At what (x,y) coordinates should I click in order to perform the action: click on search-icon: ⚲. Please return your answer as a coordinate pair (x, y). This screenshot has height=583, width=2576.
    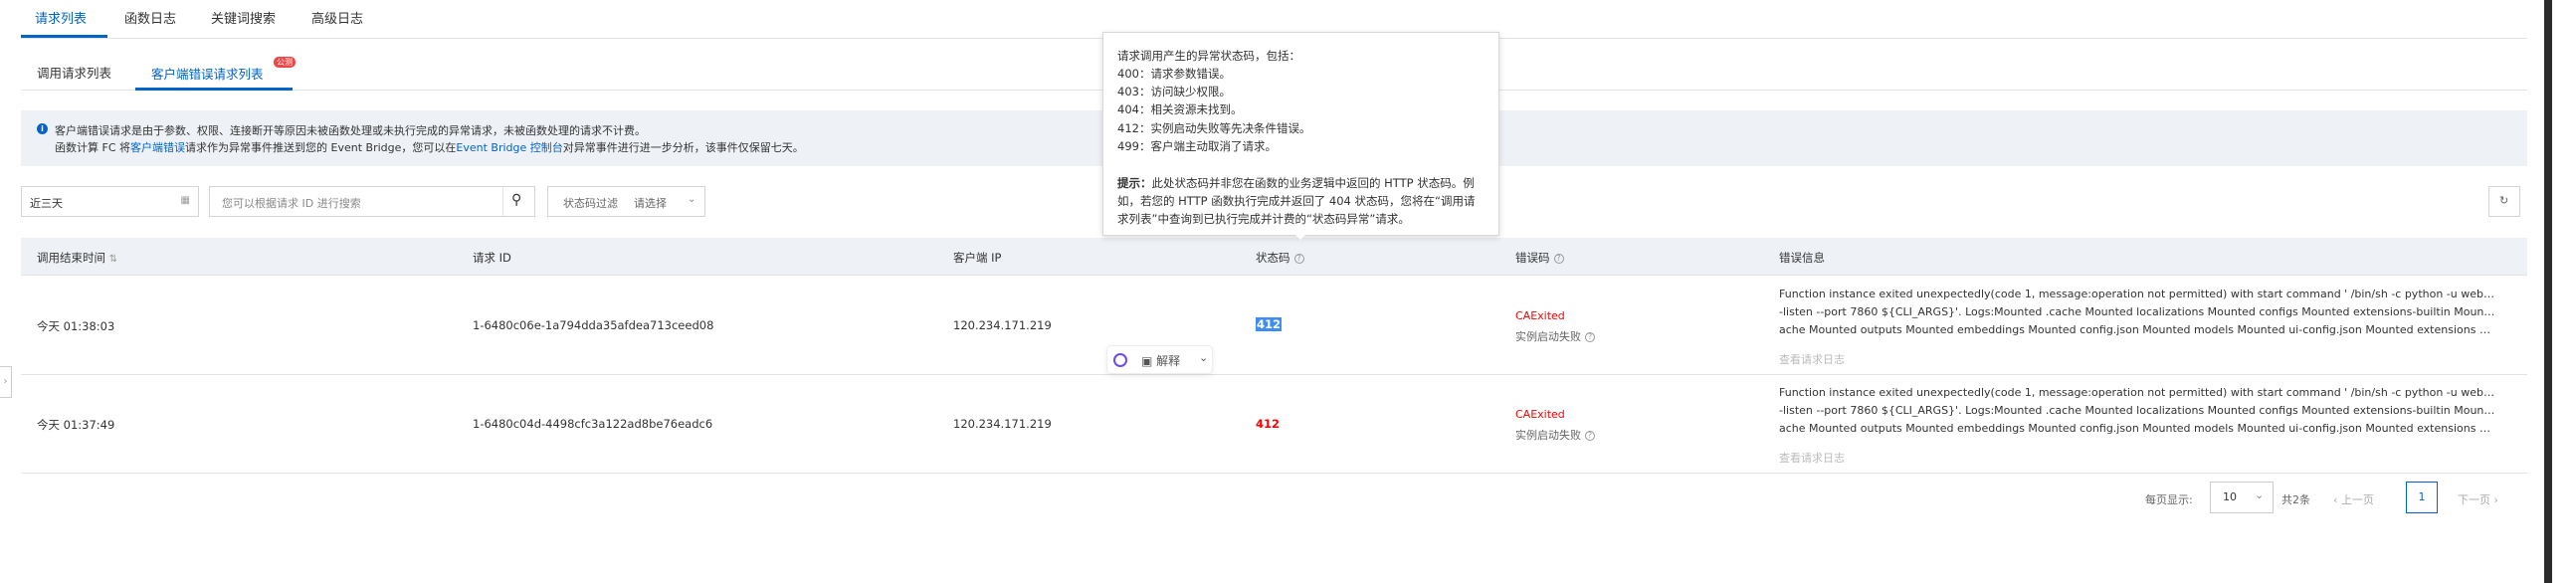
    Looking at the image, I should click on (516, 200).